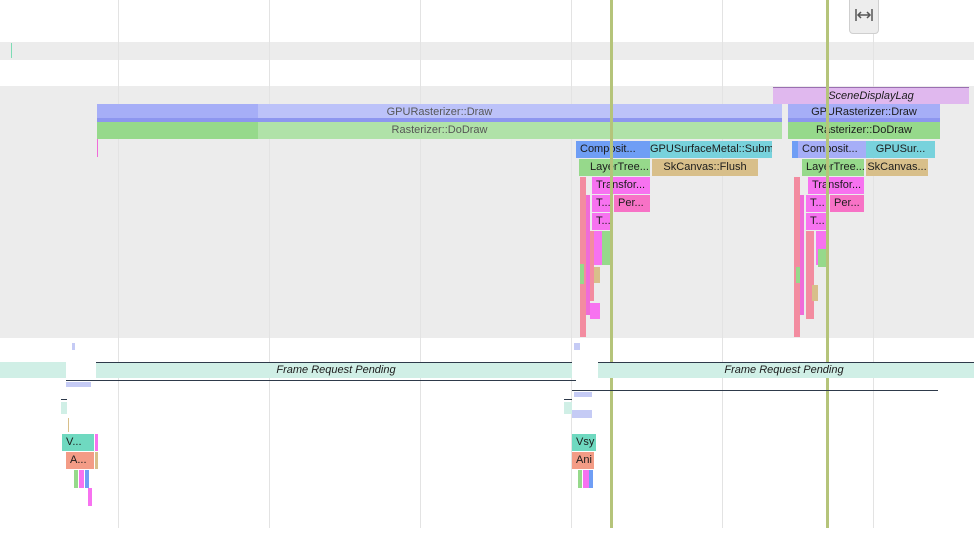 This screenshot has height=541, width=974. I want to click on slice-label: Rasterizer::DoDraw, so click(864, 130).